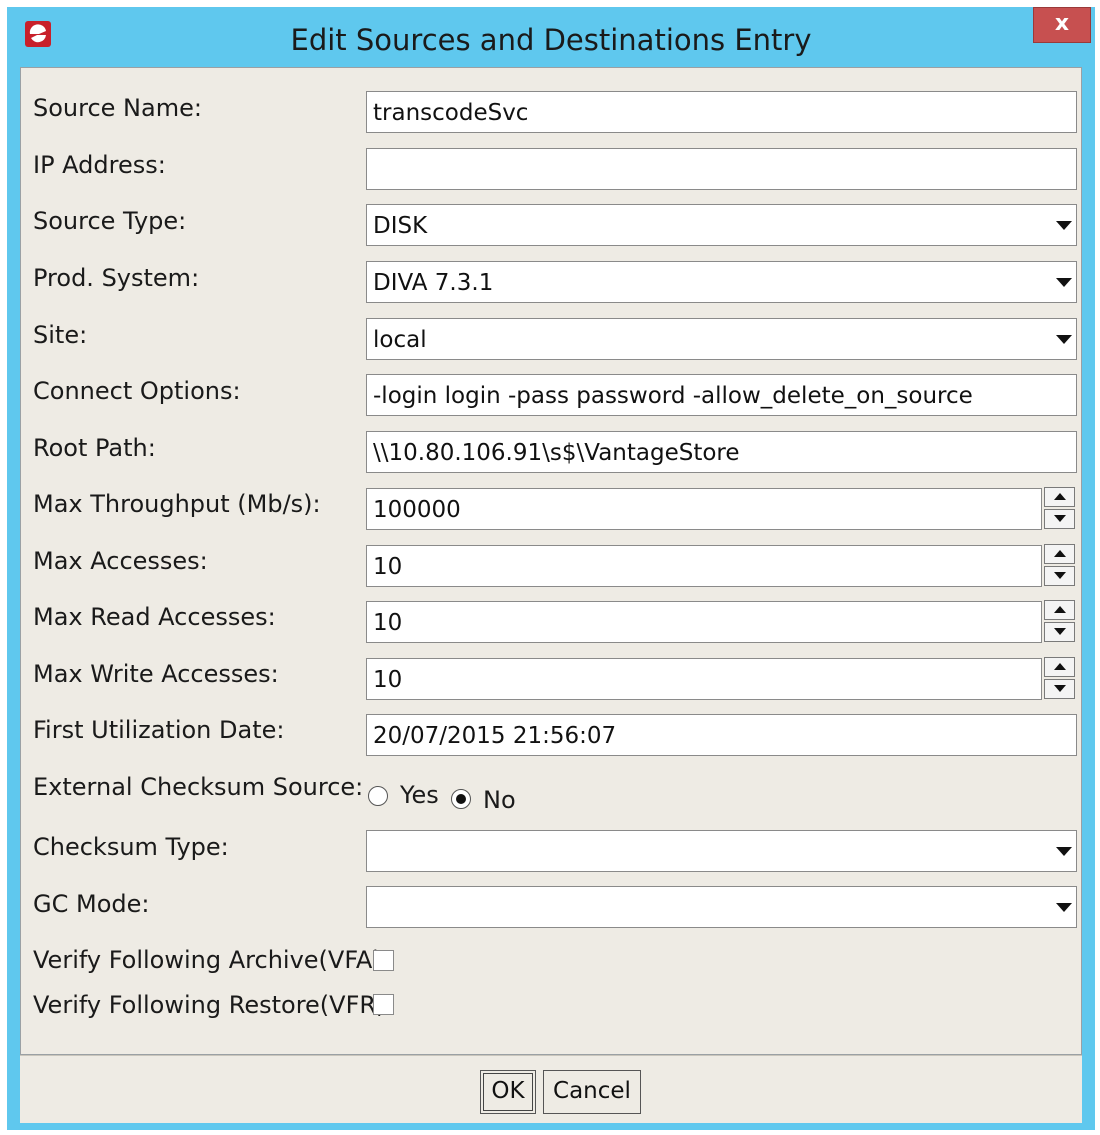 This screenshot has height=1135, width=1100. What do you see at coordinates (116, 278) in the screenshot?
I see `prod-system-label: Prod. System:` at bounding box center [116, 278].